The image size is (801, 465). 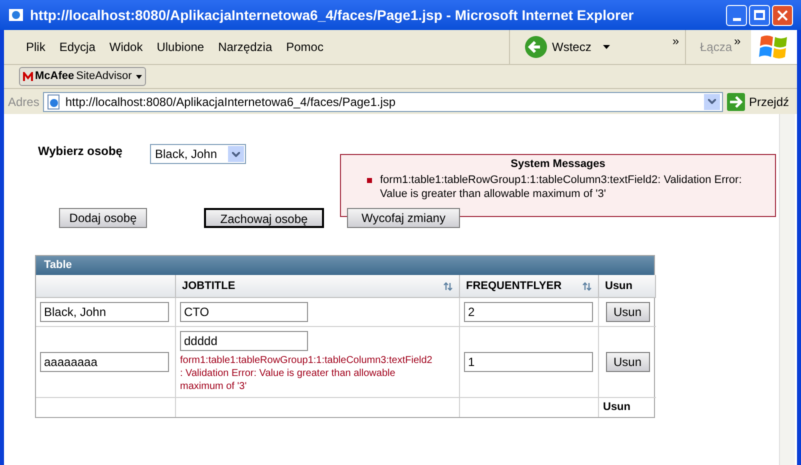 What do you see at coordinates (787, 289) in the screenshot?
I see `scrollbar` at bounding box center [787, 289].